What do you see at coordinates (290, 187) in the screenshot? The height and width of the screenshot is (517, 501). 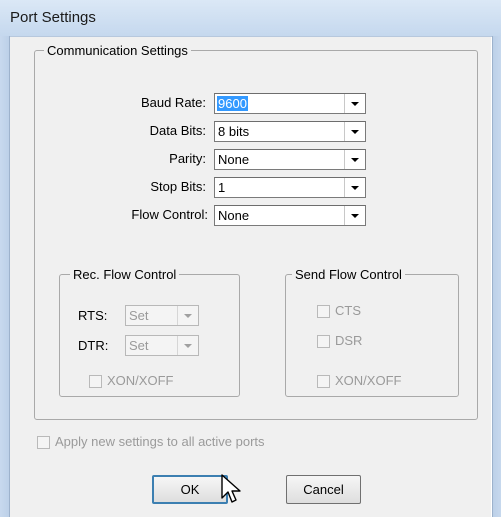 I see `stop-bits-select: 1` at bounding box center [290, 187].